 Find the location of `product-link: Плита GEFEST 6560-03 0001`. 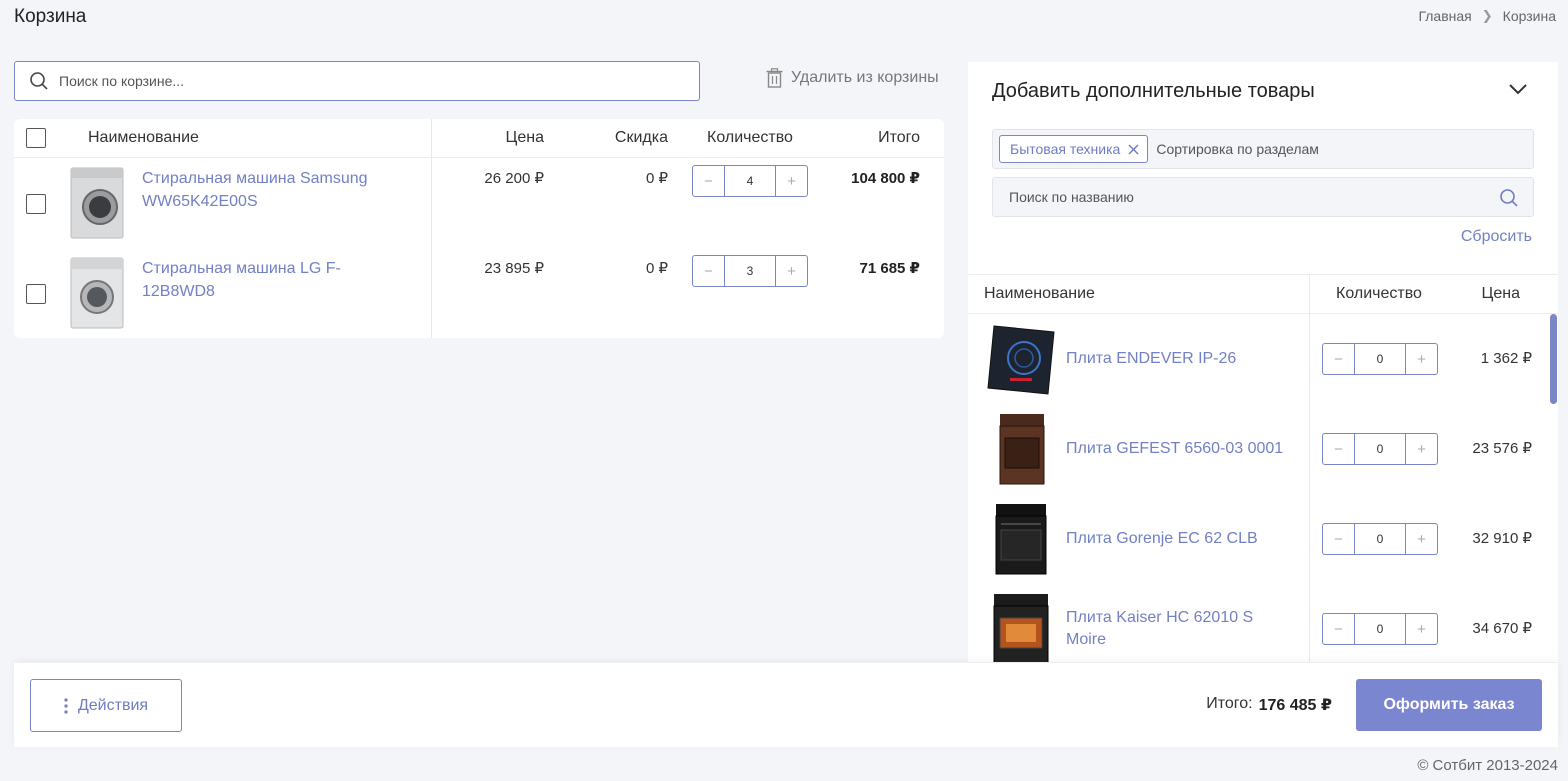

product-link: Плита GEFEST 6560-03 0001 is located at coordinates (1176, 449).